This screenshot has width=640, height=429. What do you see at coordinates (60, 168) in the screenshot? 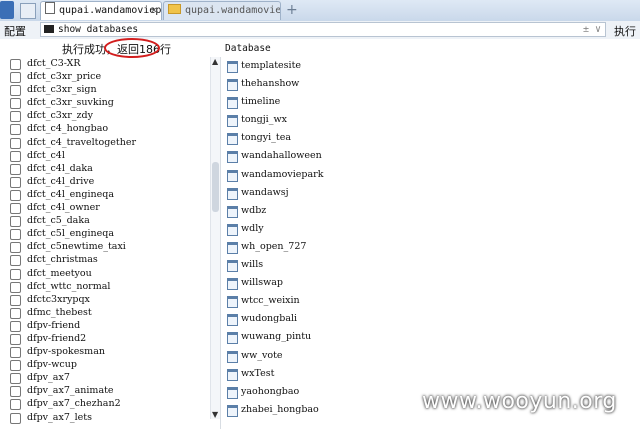
I see `list-item-label: dfct_c4l_daka` at bounding box center [60, 168].